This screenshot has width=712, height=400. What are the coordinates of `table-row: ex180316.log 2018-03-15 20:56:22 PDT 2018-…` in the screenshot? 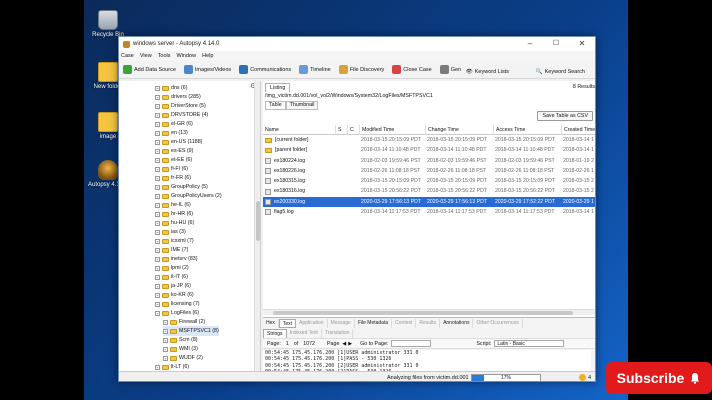 It's located at (429, 191).